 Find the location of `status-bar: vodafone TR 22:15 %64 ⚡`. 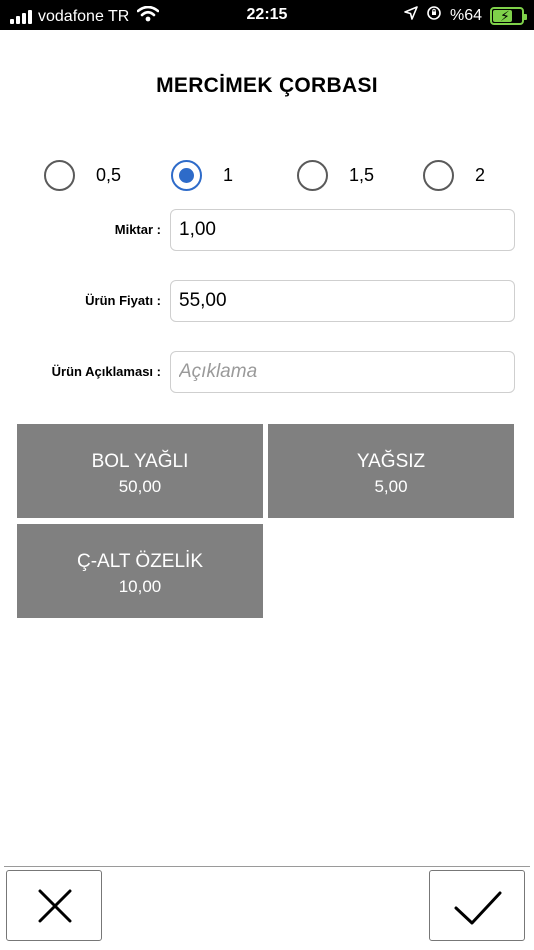

status-bar: vodafone TR 22:15 %64 ⚡ is located at coordinates (267, 15).